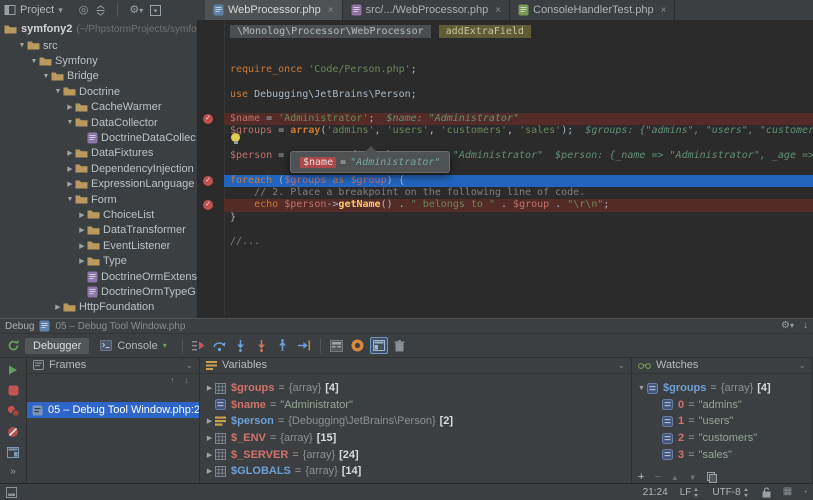 The width and height of the screenshot is (813, 500). I want to click on tree-item-datafixtures: ▶ DataFixtures, so click(98, 153).